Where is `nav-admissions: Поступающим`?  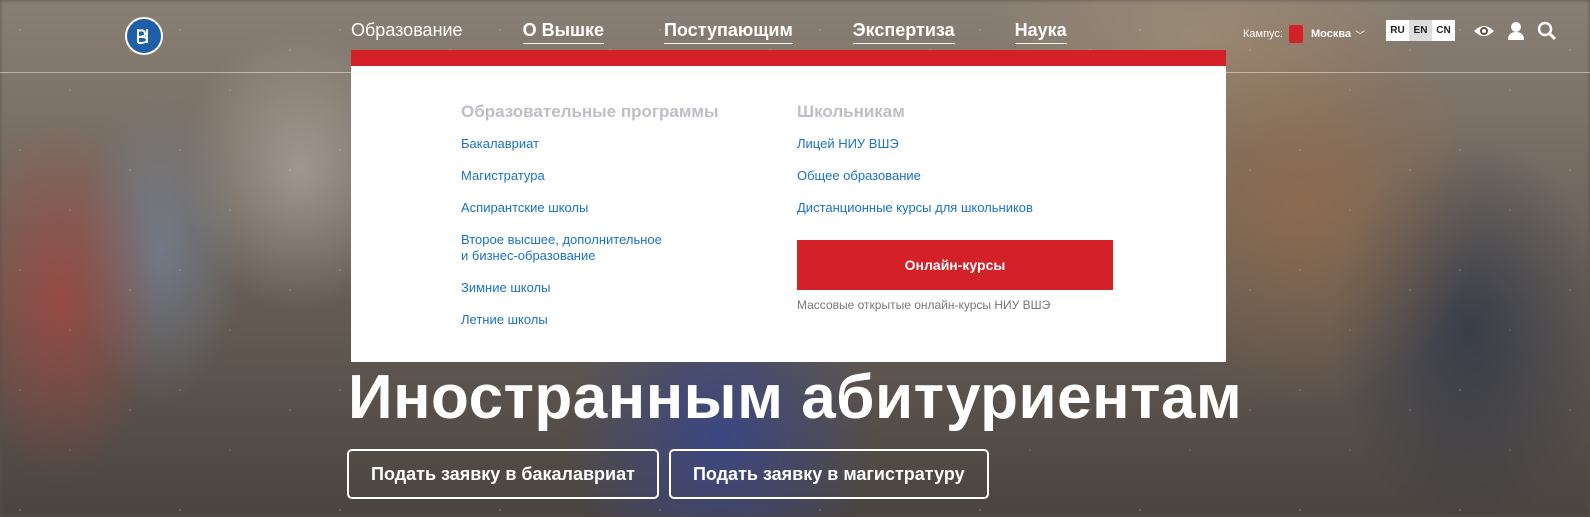
nav-admissions: Поступающим is located at coordinates (728, 32).